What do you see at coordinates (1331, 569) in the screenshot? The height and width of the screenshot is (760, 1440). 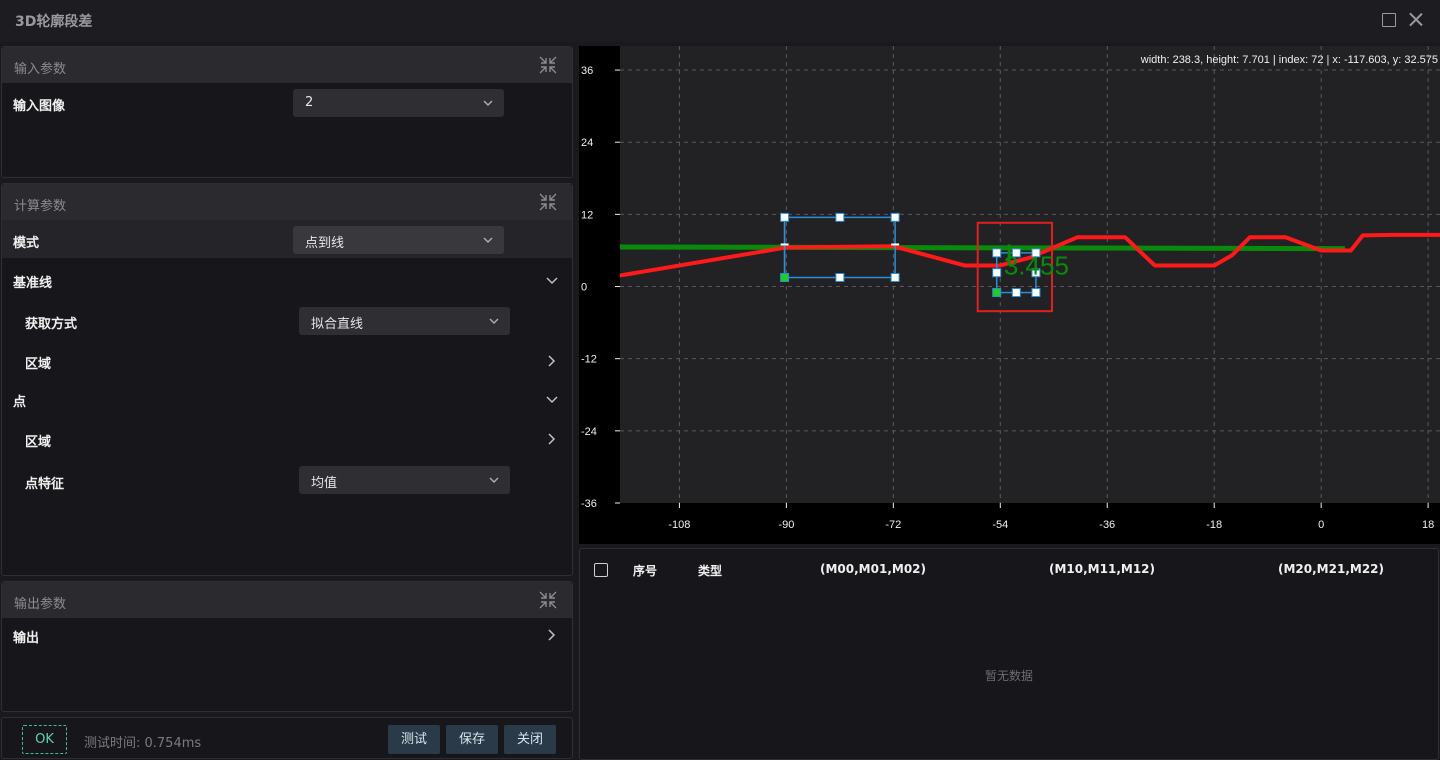 I see `column-header-m2: (M20,M21,M22)` at bounding box center [1331, 569].